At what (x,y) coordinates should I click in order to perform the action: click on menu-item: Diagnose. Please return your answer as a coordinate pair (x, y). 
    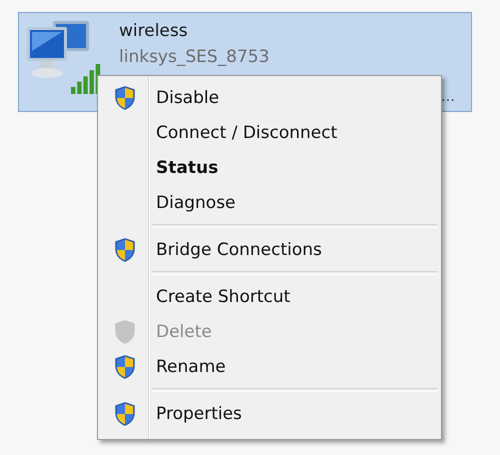
    Looking at the image, I should click on (269, 202).